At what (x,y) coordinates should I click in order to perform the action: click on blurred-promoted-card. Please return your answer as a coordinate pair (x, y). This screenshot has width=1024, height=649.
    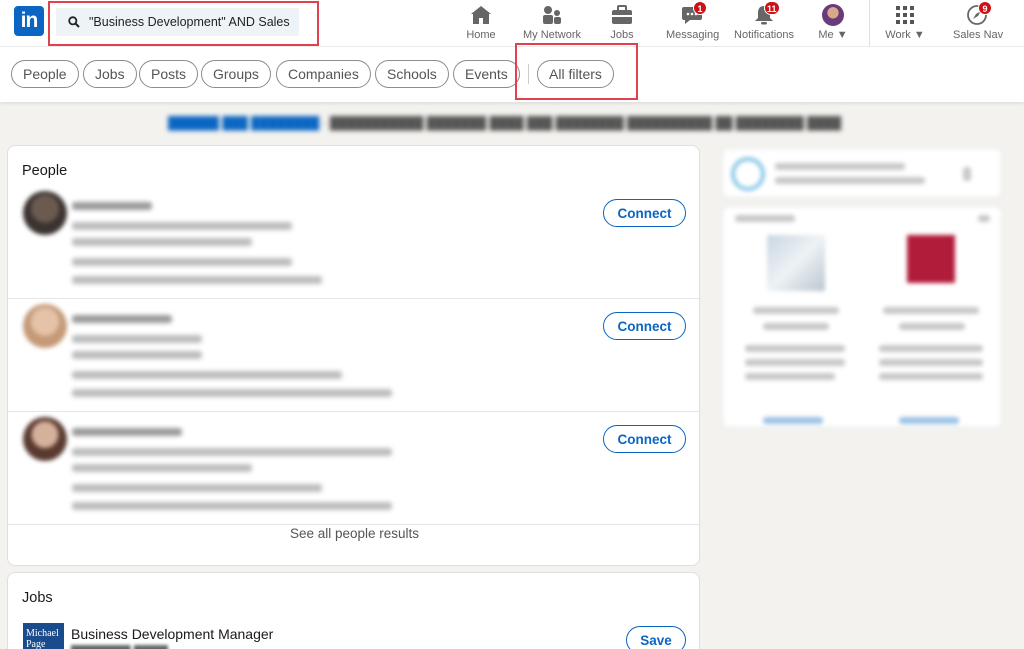
    Looking at the image, I should click on (862, 317).